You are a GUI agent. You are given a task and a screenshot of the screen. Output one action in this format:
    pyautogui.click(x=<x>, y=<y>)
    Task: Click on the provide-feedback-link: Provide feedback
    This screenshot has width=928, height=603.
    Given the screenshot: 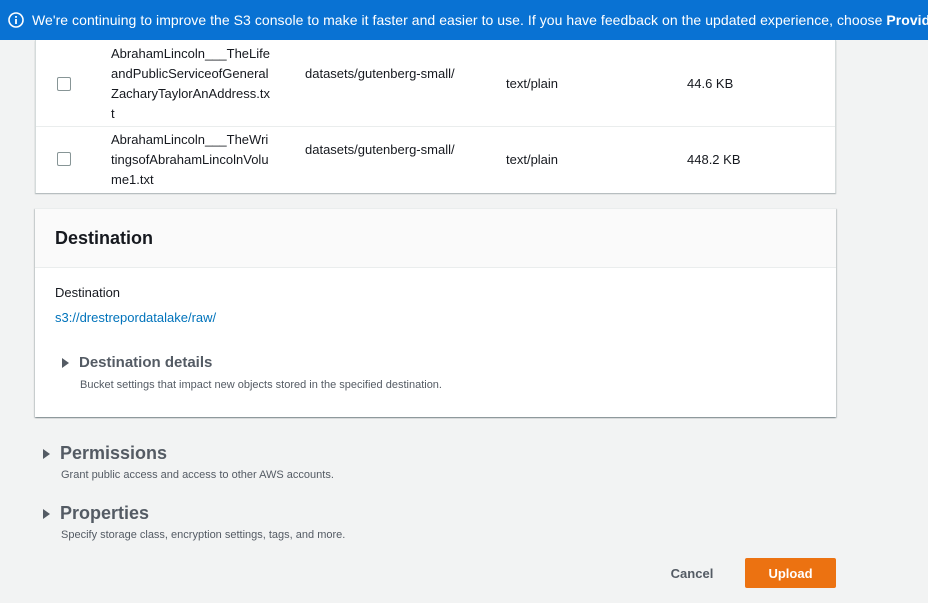 What is the action you would take?
    pyautogui.click(x=907, y=20)
    